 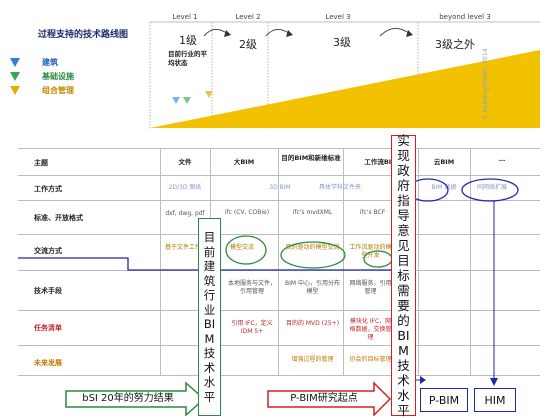 I want to click on current-industry-level-box: 目前建筑行业BIM技术水平, so click(x=209, y=317).